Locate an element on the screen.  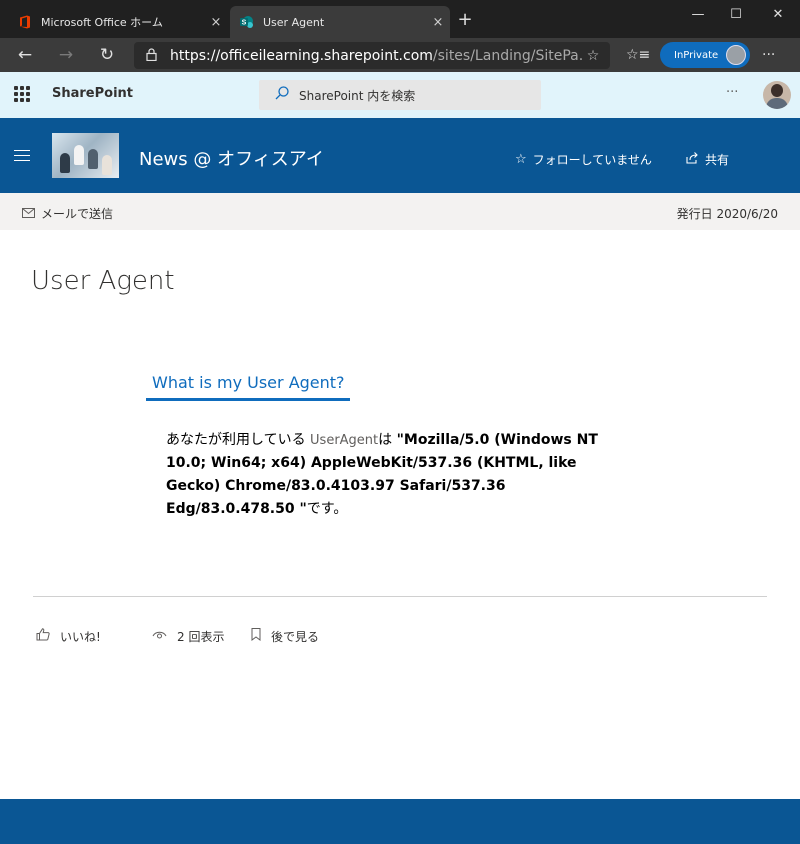
search-box: SharePoint 内を検索 is located at coordinates (400, 95).